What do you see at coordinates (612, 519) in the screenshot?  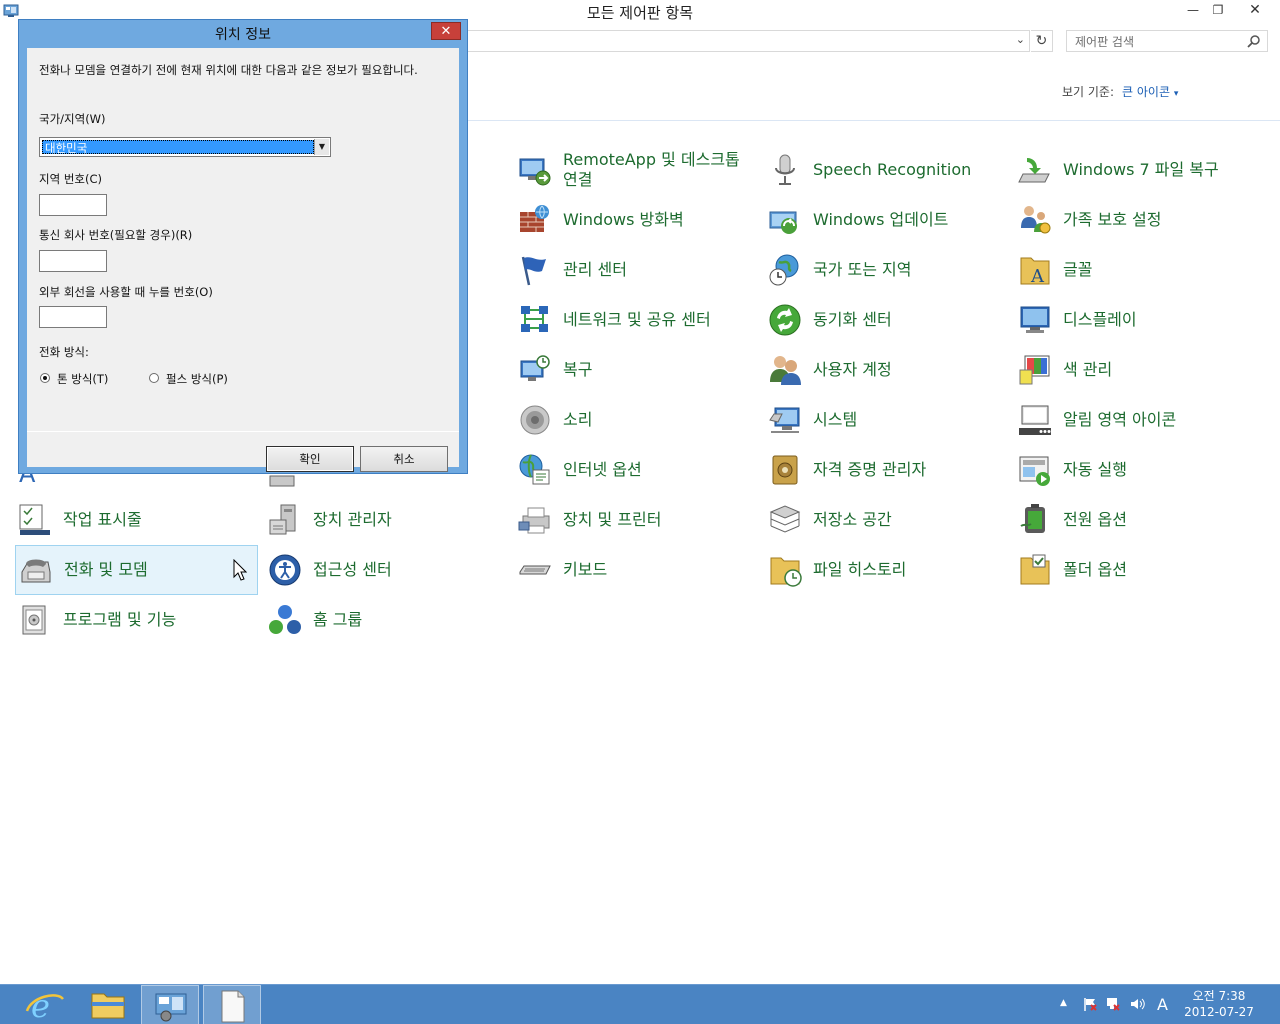 I see `cp-item-label: 장치 및 프린터` at bounding box center [612, 519].